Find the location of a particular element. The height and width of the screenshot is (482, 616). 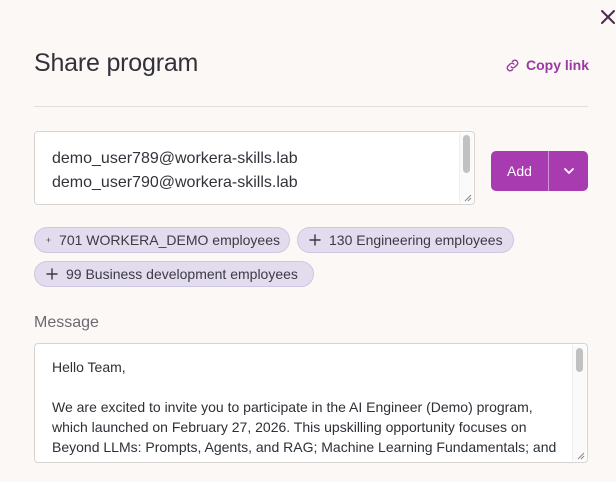

copy-link-button: Copy link is located at coordinates (546, 65).